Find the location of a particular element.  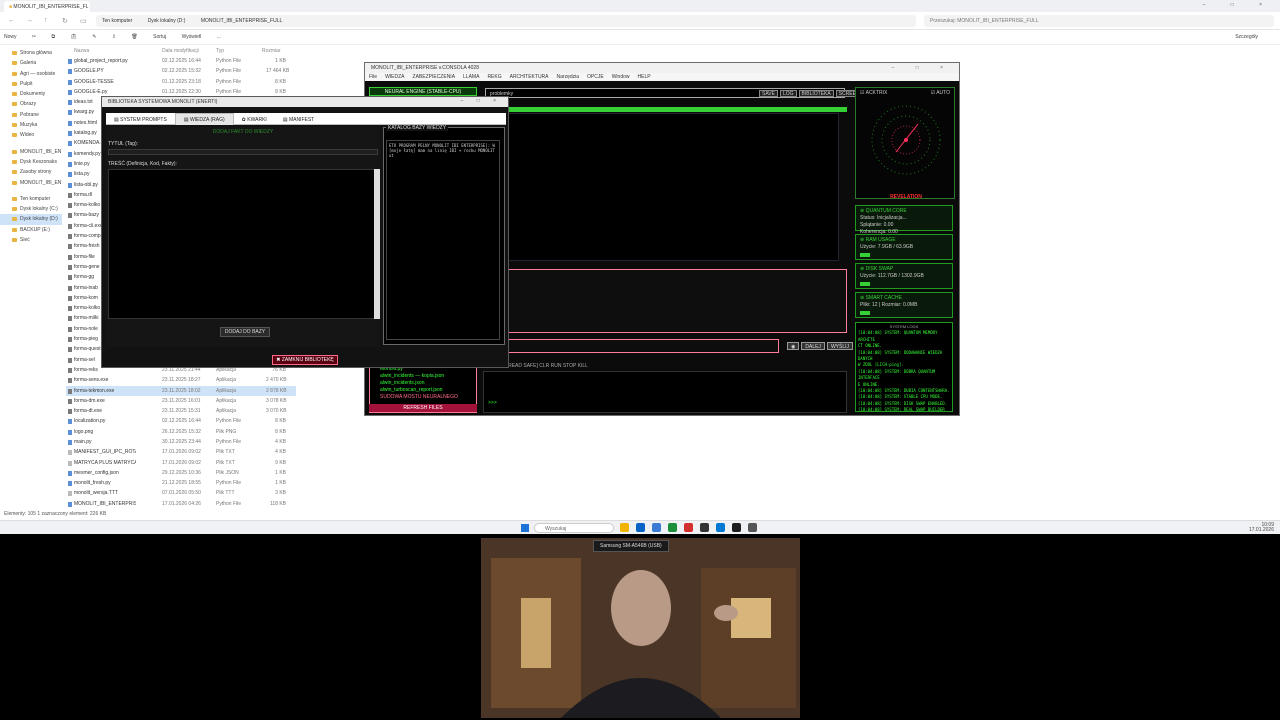

neural-engine-badge: NEURAL ENGINE (STABLE-CPU) is located at coordinates (423, 91).